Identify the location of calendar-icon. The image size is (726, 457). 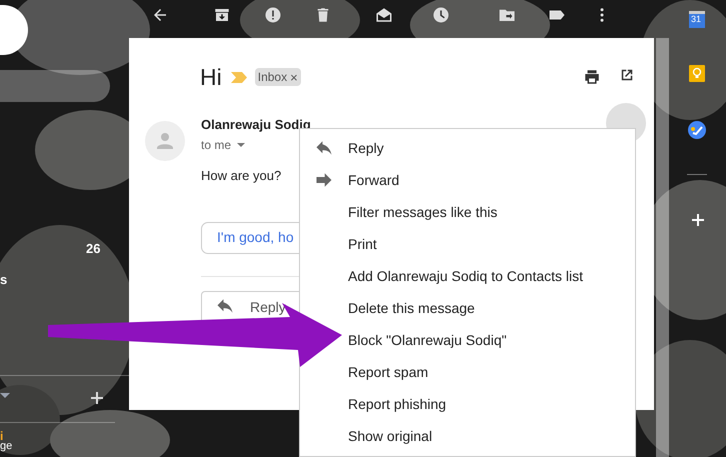
(697, 19).